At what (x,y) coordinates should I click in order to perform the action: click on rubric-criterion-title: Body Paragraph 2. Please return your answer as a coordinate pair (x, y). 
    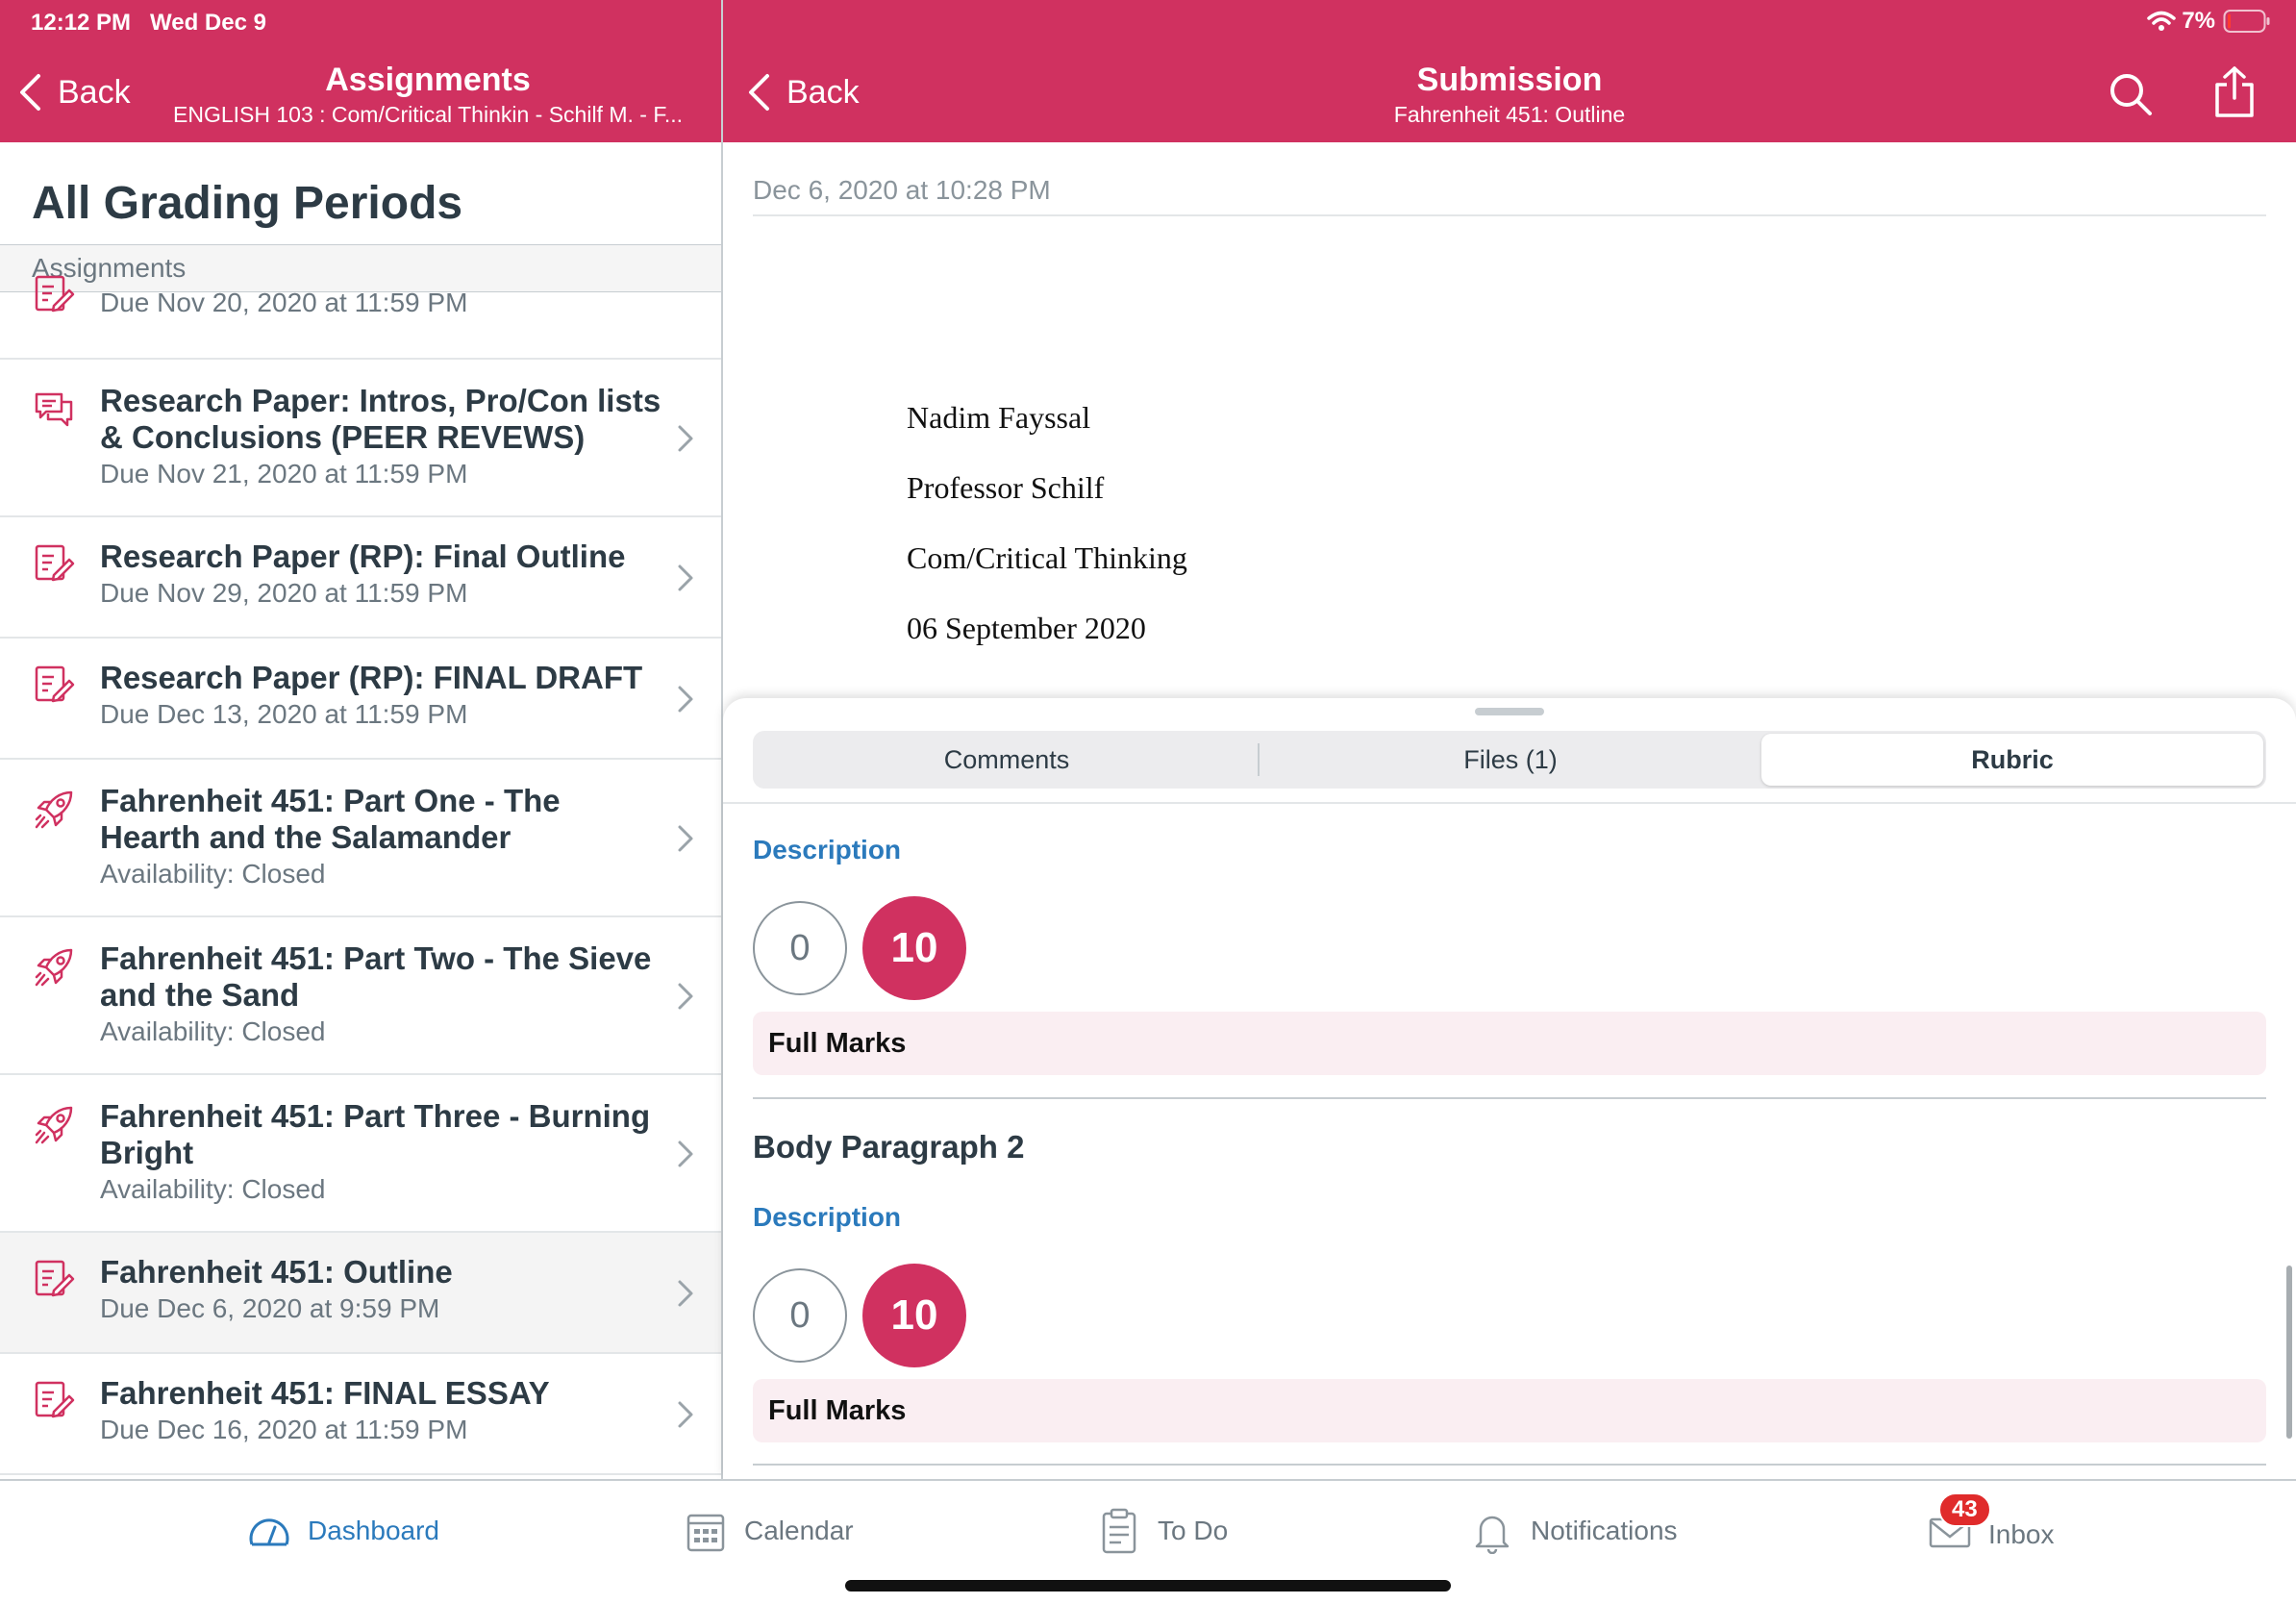
    Looking at the image, I should click on (889, 1147).